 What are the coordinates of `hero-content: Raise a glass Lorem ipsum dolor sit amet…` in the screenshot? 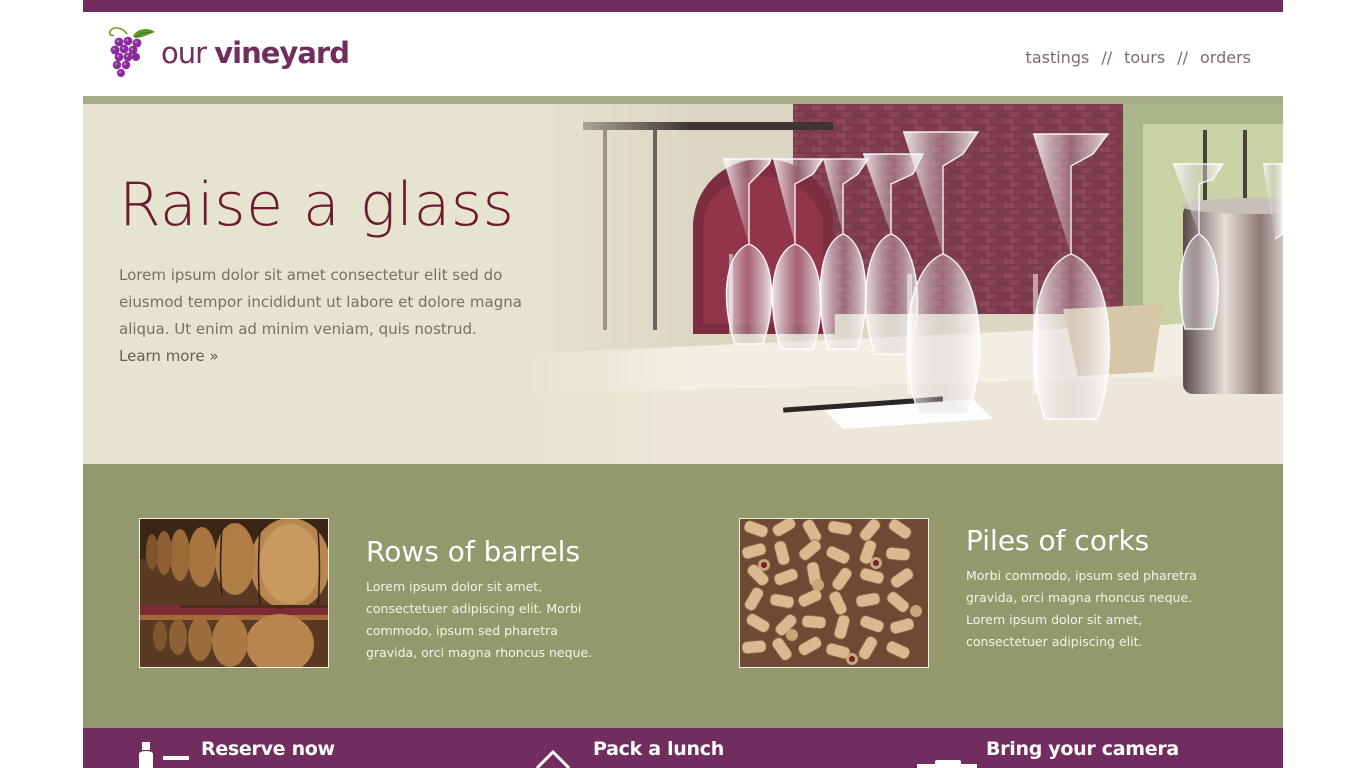 It's located at (339, 271).